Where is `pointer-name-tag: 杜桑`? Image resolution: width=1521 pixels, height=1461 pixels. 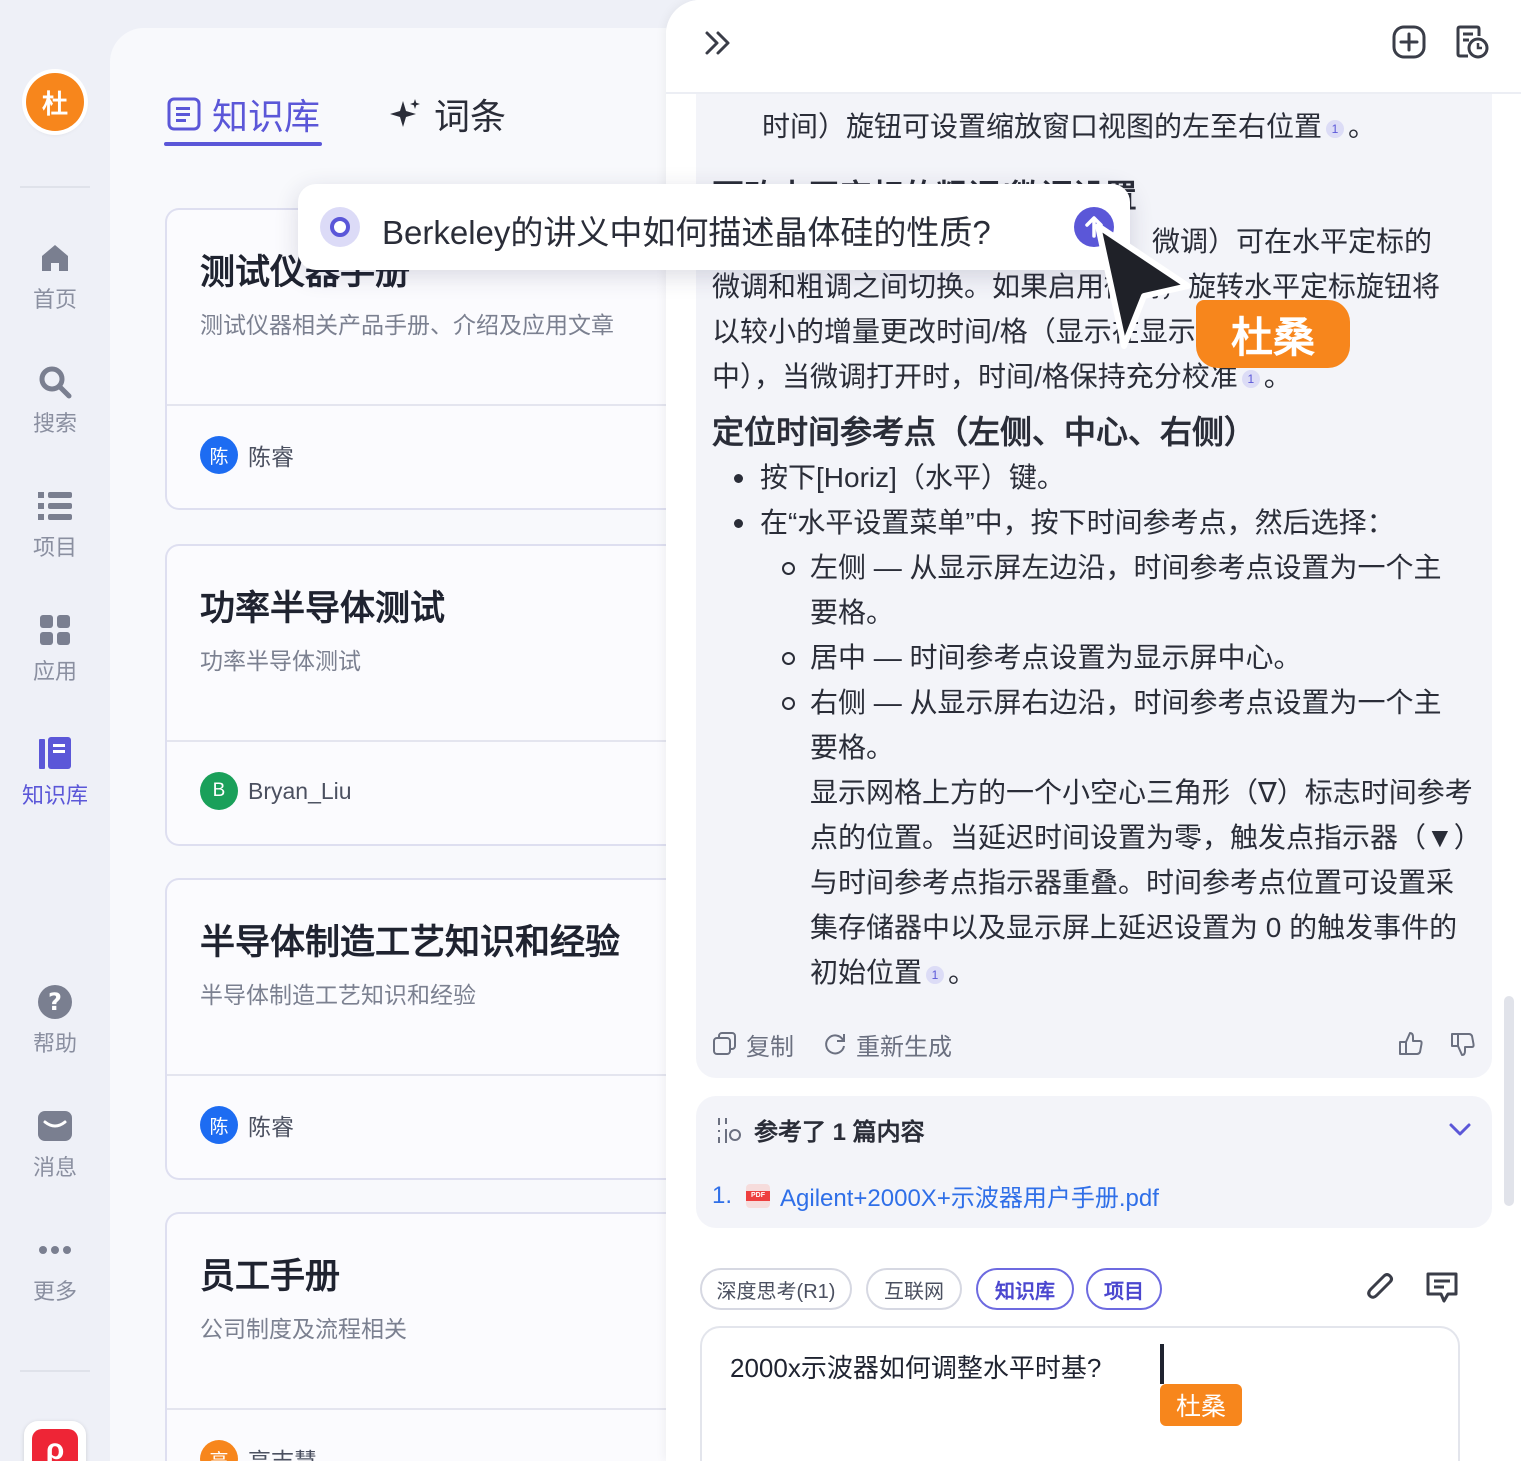
pointer-name-tag: 杜桑 is located at coordinates (1273, 334).